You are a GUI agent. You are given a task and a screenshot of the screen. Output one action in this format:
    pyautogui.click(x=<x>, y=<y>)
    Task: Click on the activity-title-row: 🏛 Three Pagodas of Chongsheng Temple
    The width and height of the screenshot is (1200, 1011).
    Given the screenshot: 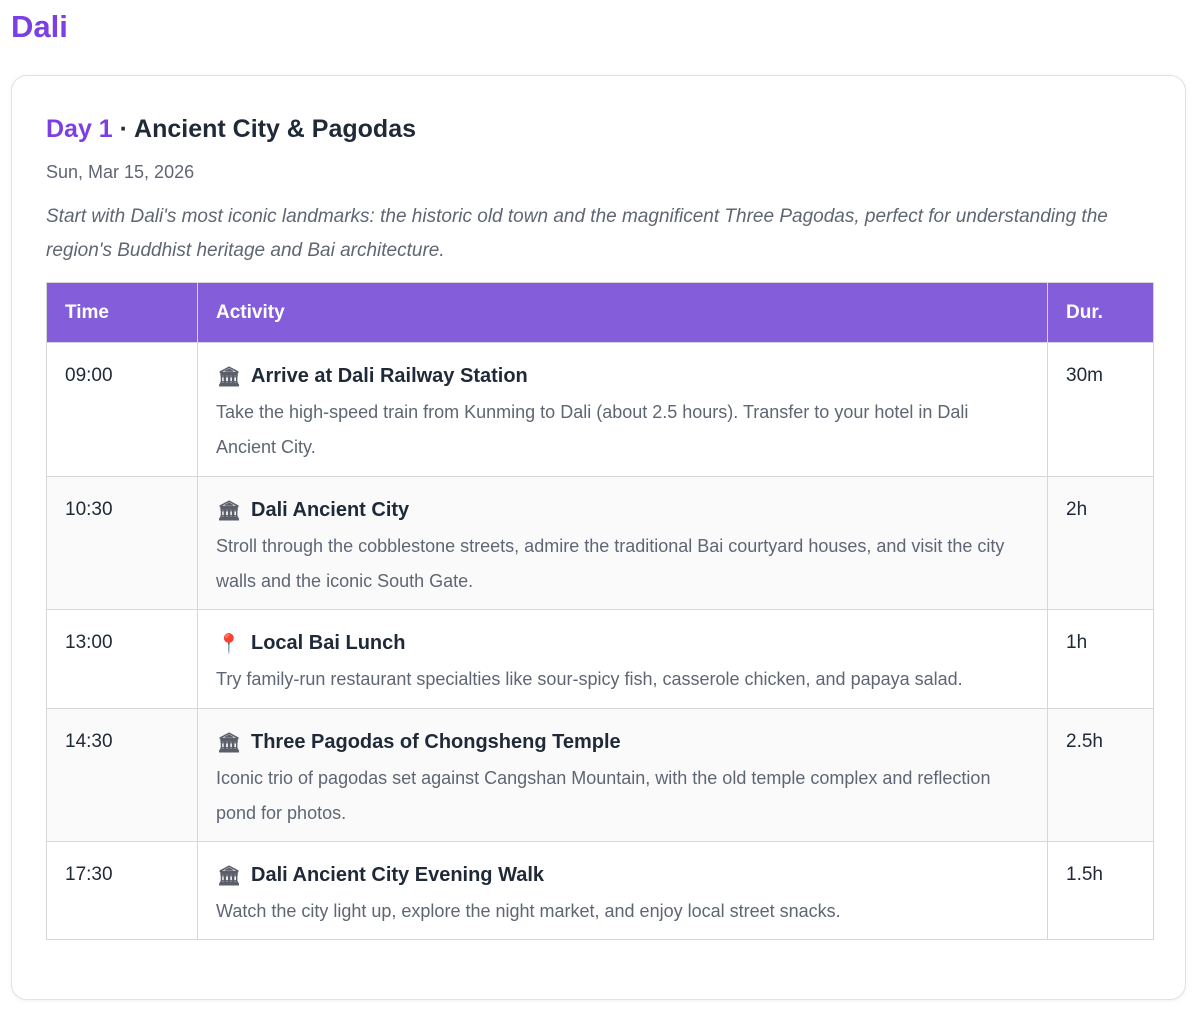 What is the action you would take?
    pyautogui.click(x=622, y=742)
    